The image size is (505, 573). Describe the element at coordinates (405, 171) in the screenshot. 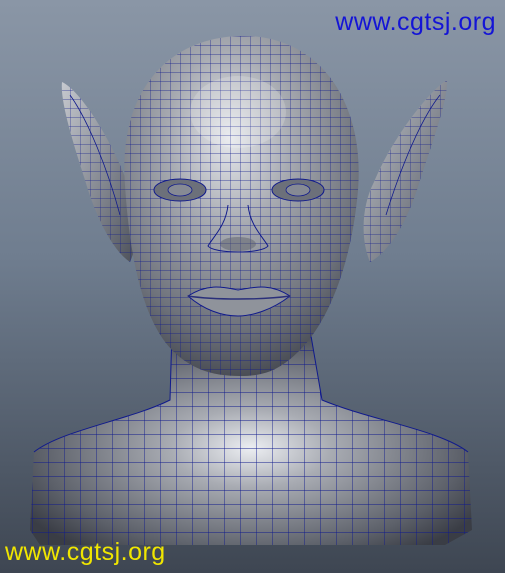

I see `right-ear` at that location.